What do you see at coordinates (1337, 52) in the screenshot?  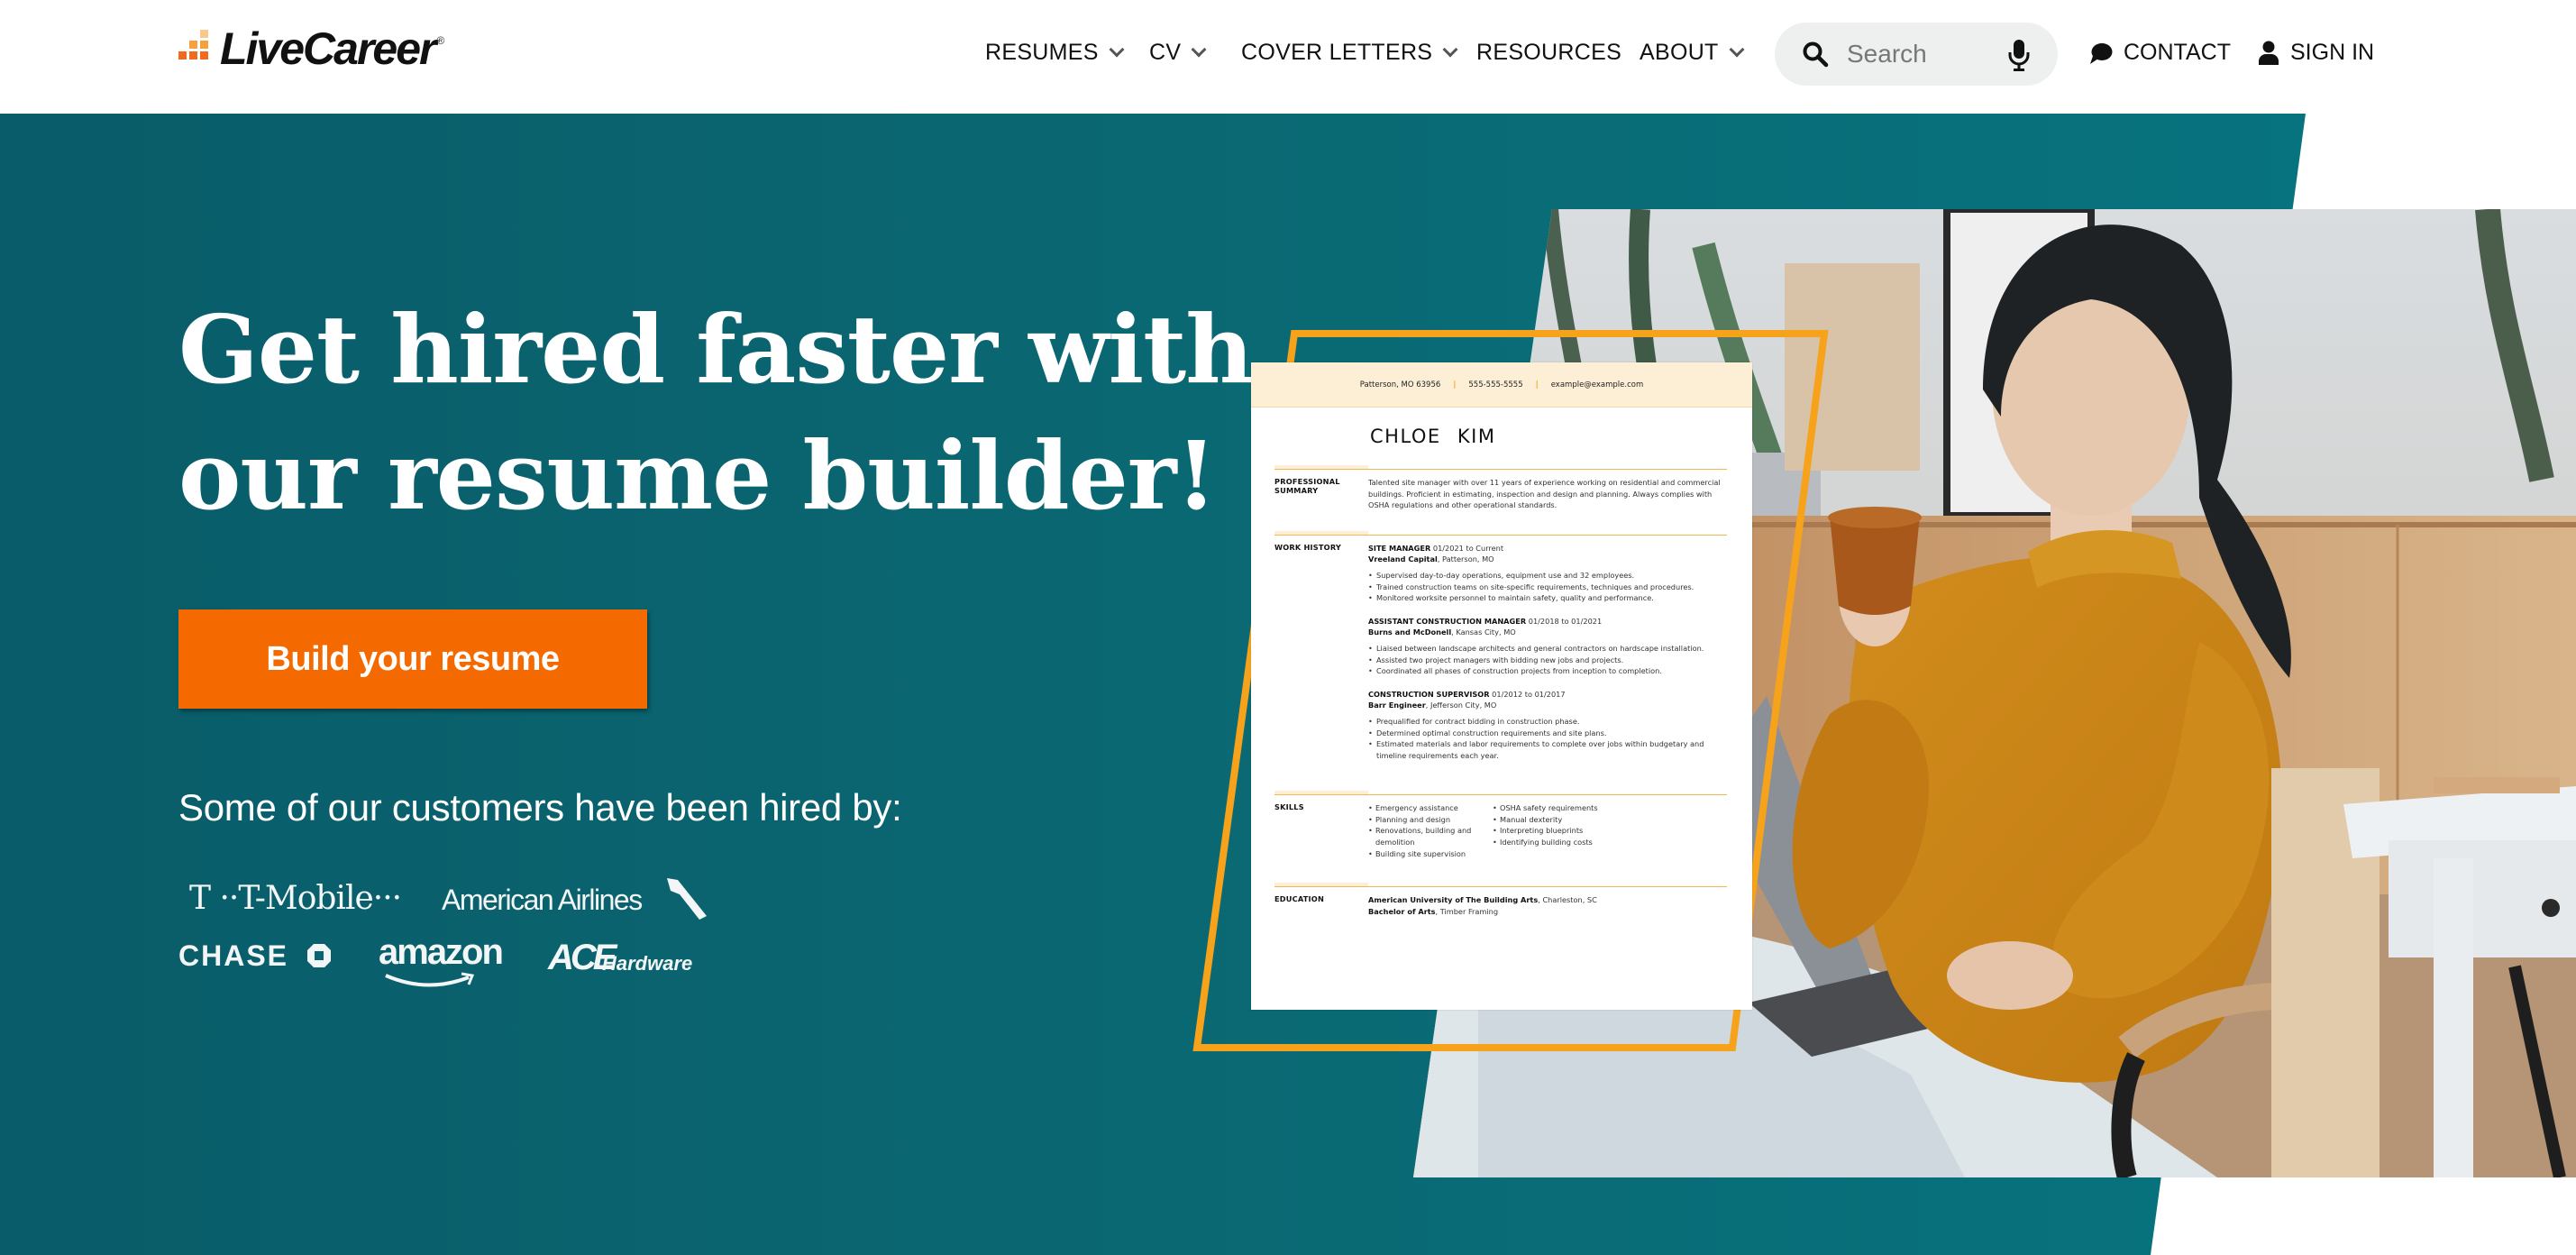 I see `nav-cover-letters-label: COVER LETTERS` at bounding box center [1337, 52].